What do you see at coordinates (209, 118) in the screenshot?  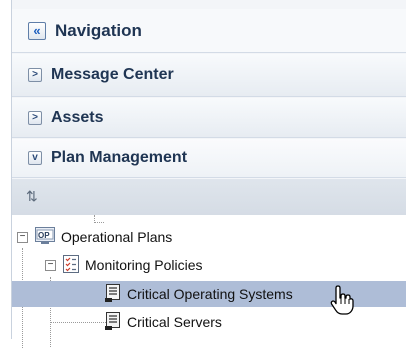 I see `section-assets: > Assets` at bounding box center [209, 118].